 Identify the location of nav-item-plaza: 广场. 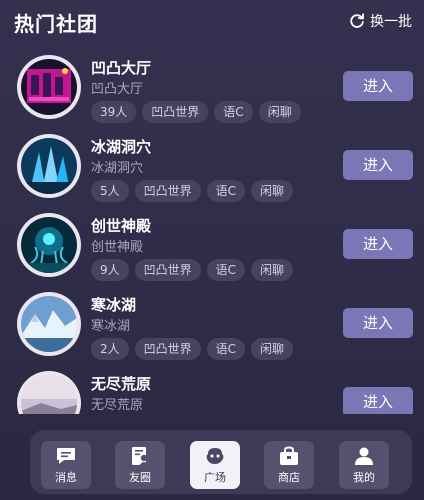
(215, 465).